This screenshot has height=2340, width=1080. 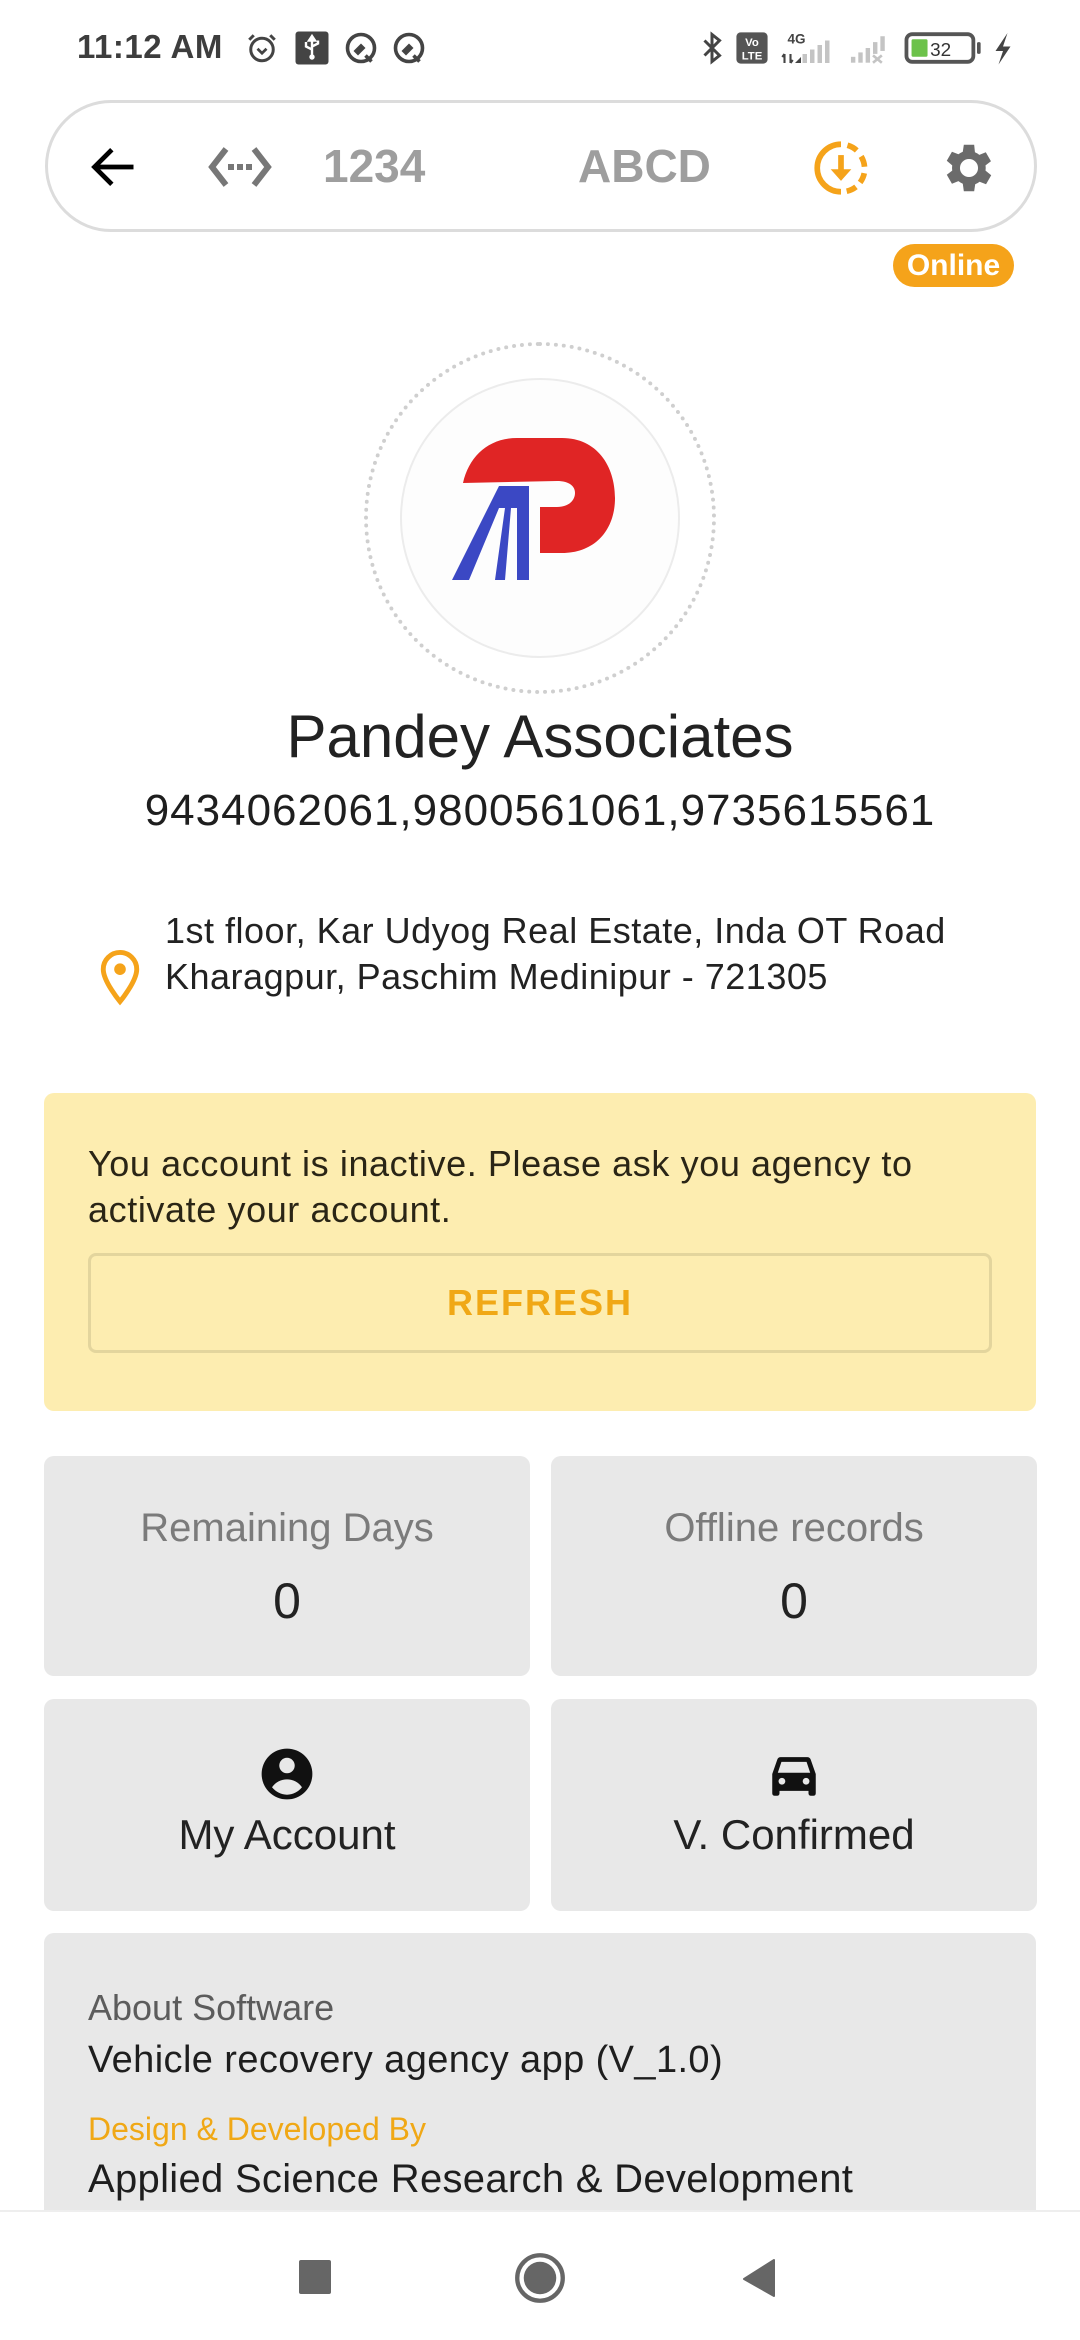 I want to click on car-icon, so click(x=794, y=1776).